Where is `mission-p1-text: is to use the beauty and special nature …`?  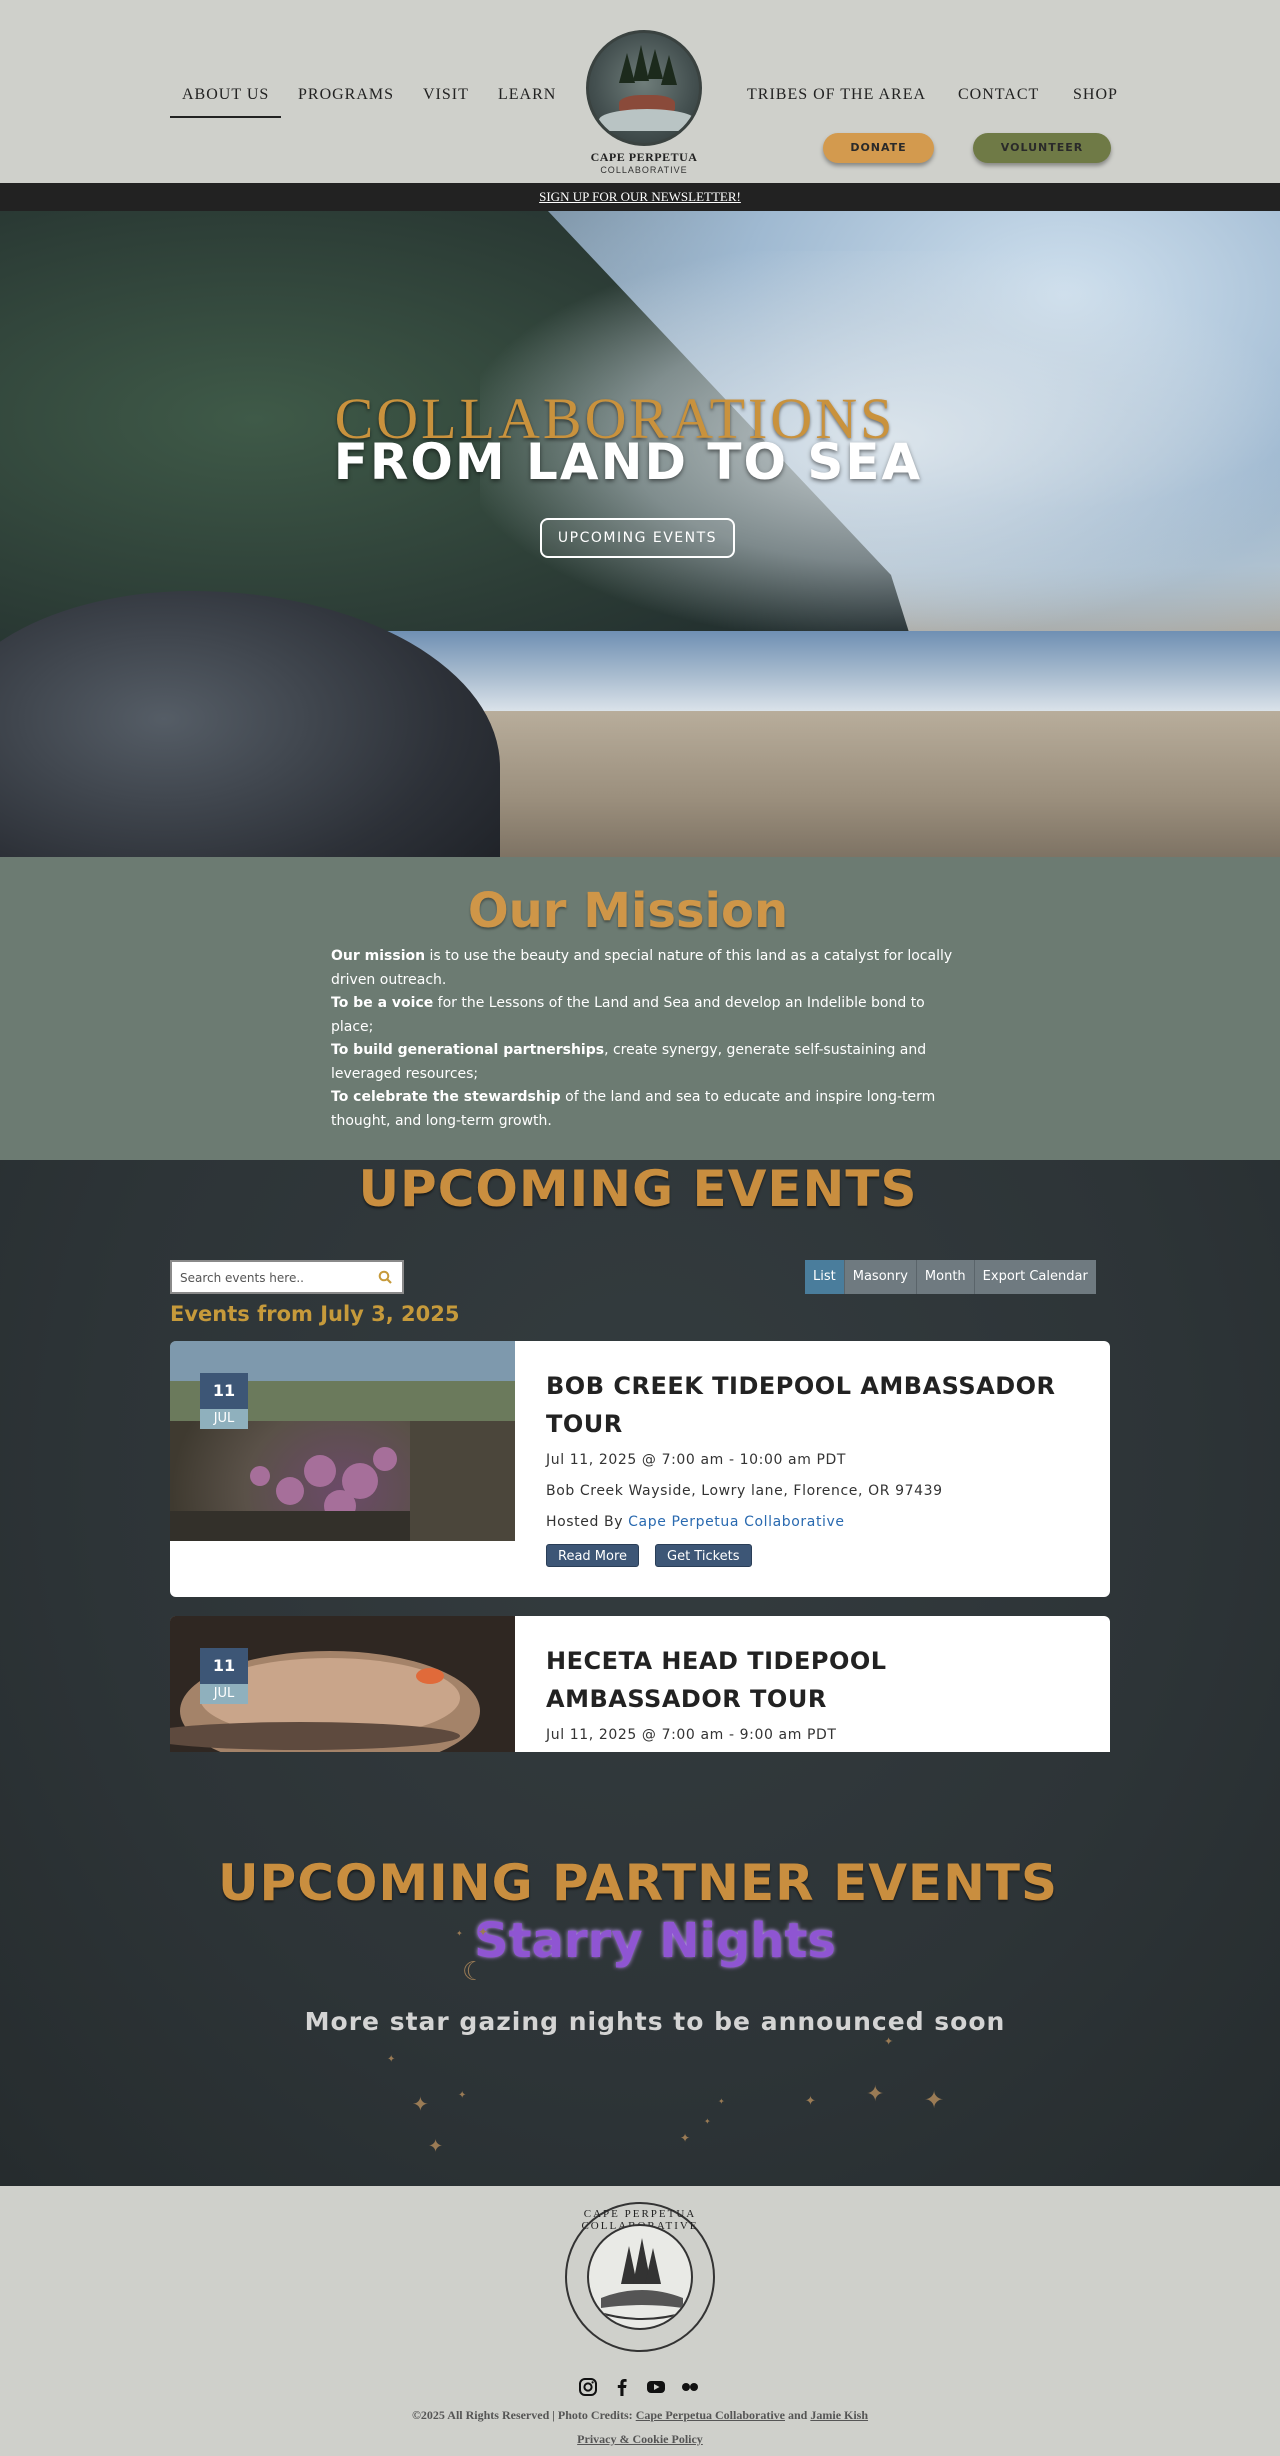
mission-p1-text: is to use the beauty and special nature … is located at coordinates (642, 968).